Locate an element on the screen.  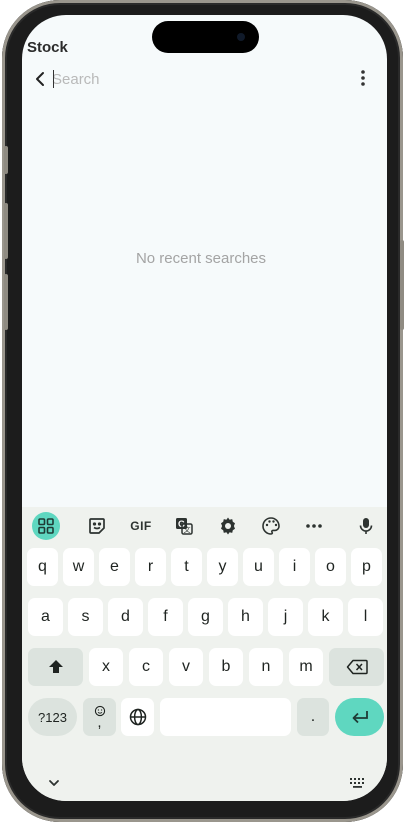
volume-up-button is located at coordinates (6, 231).